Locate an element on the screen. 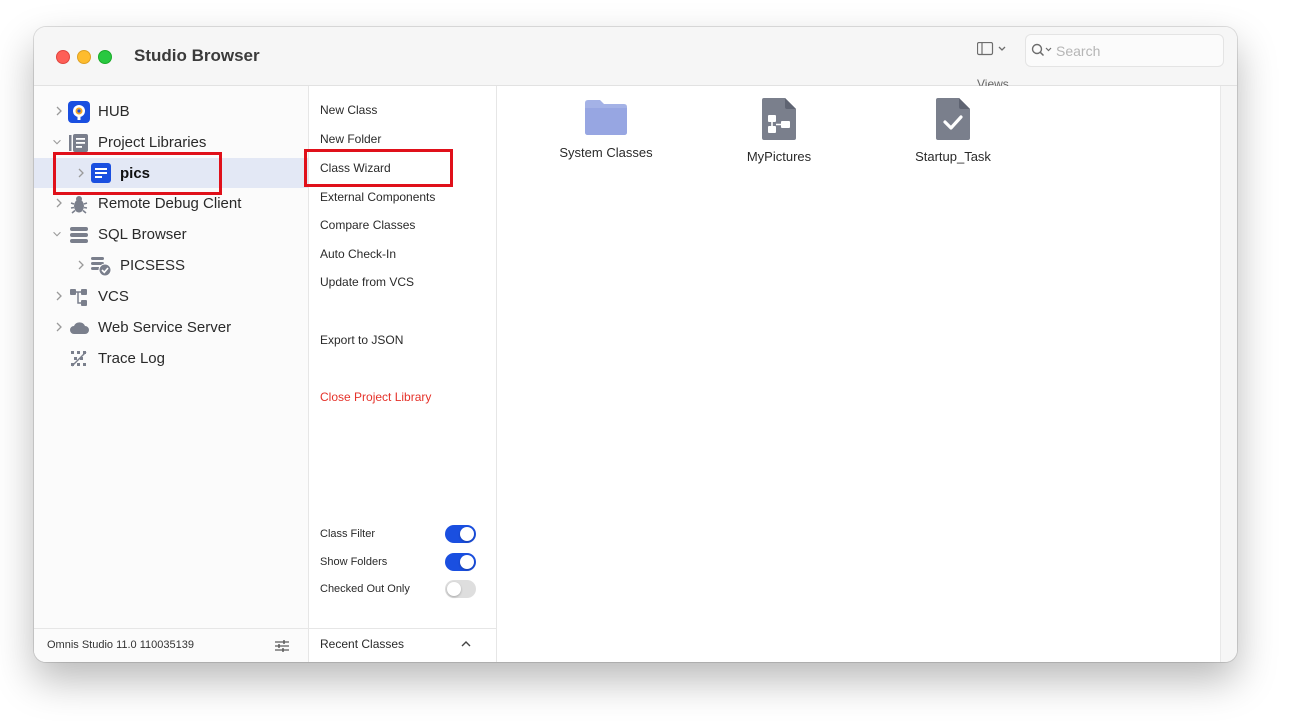 The height and width of the screenshot is (721, 1299). tree-item-label: PICSESS is located at coordinates (153, 265).